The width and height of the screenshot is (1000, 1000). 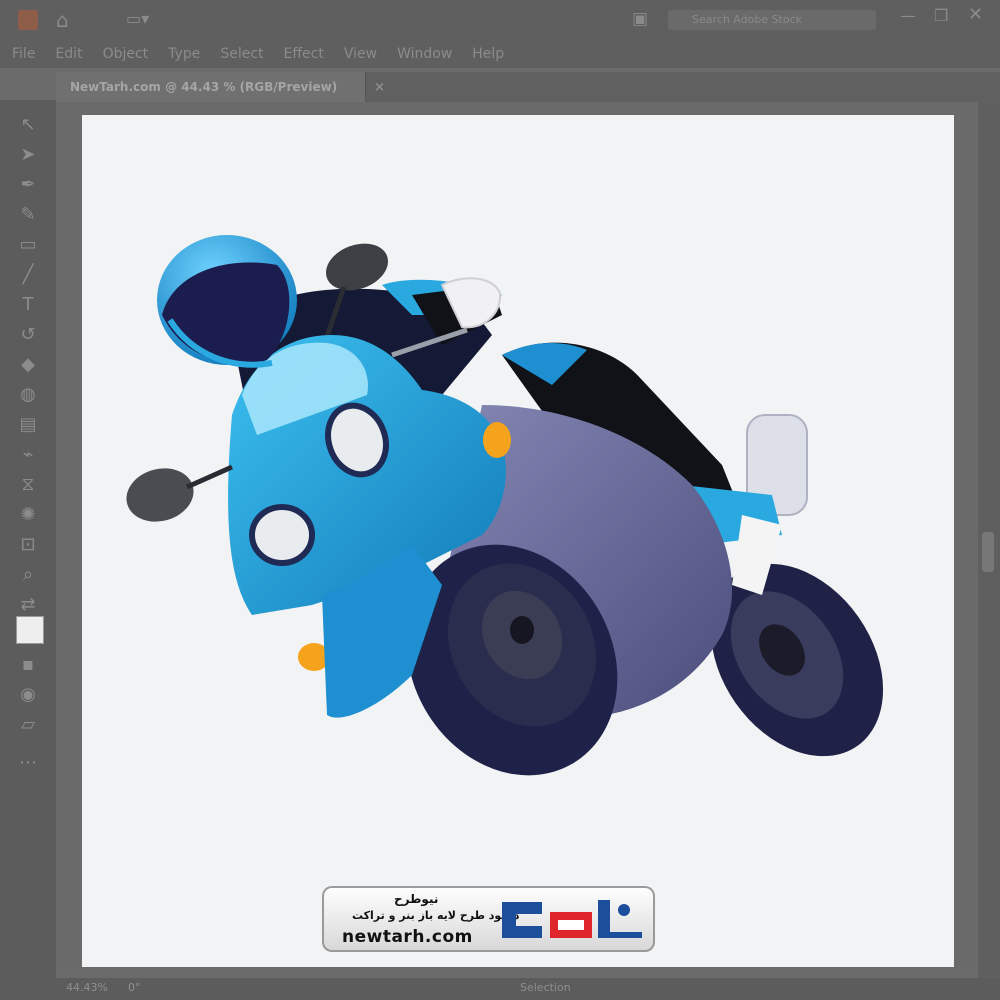 I want to click on home-icon: ⌂, so click(x=62, y=20).